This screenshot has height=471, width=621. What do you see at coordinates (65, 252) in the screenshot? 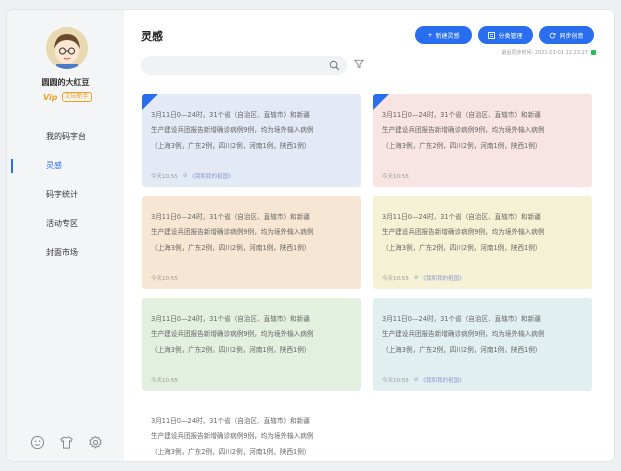
I see `nav-item-cover-market: 封面市场` at bounding box center [65, 252].